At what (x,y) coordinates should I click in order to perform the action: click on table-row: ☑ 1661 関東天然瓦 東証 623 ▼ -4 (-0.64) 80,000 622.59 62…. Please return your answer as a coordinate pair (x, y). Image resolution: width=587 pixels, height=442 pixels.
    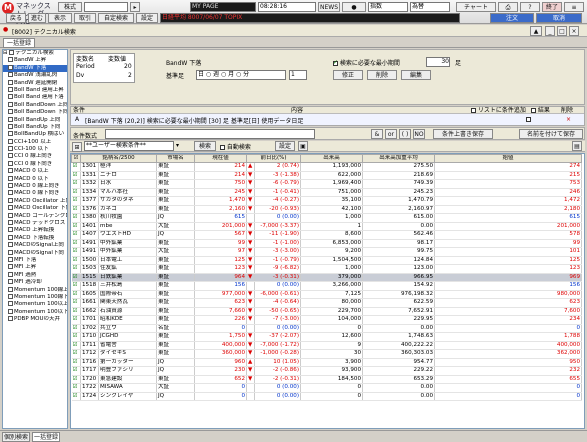
    Looking at the image, I should click on (327, 303).